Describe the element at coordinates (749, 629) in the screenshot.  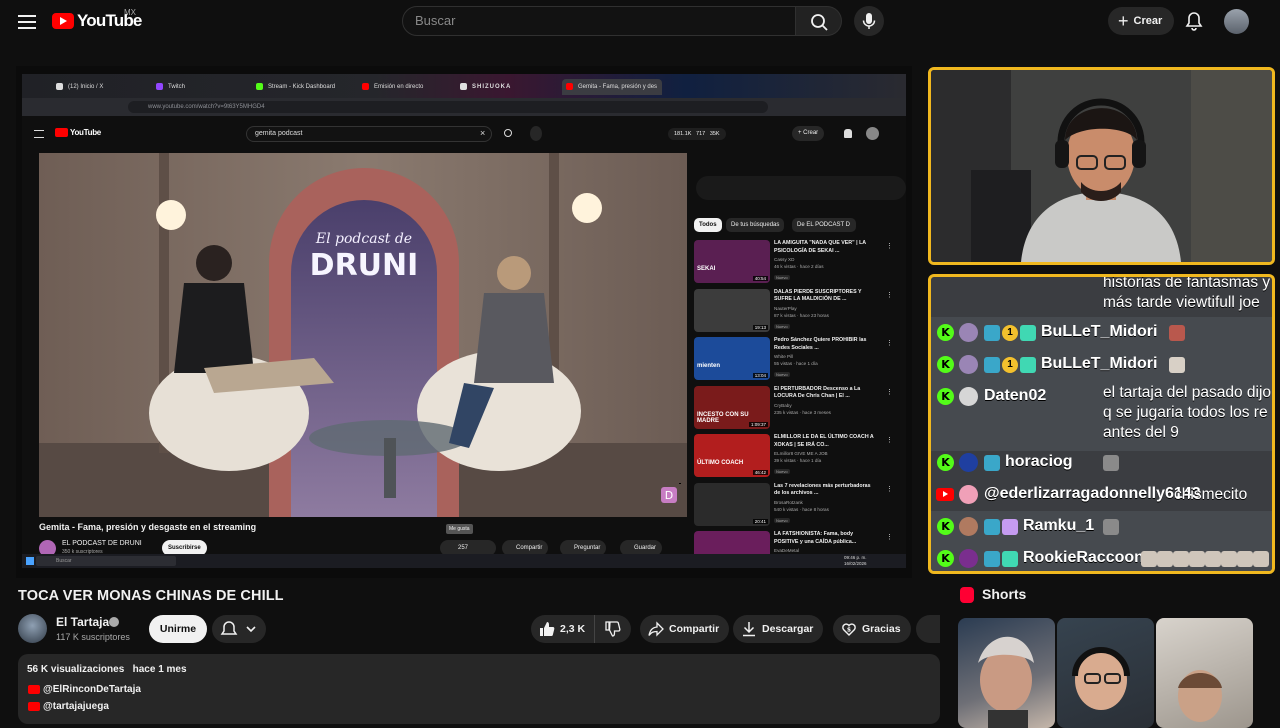
I see `download-icon` at that location.